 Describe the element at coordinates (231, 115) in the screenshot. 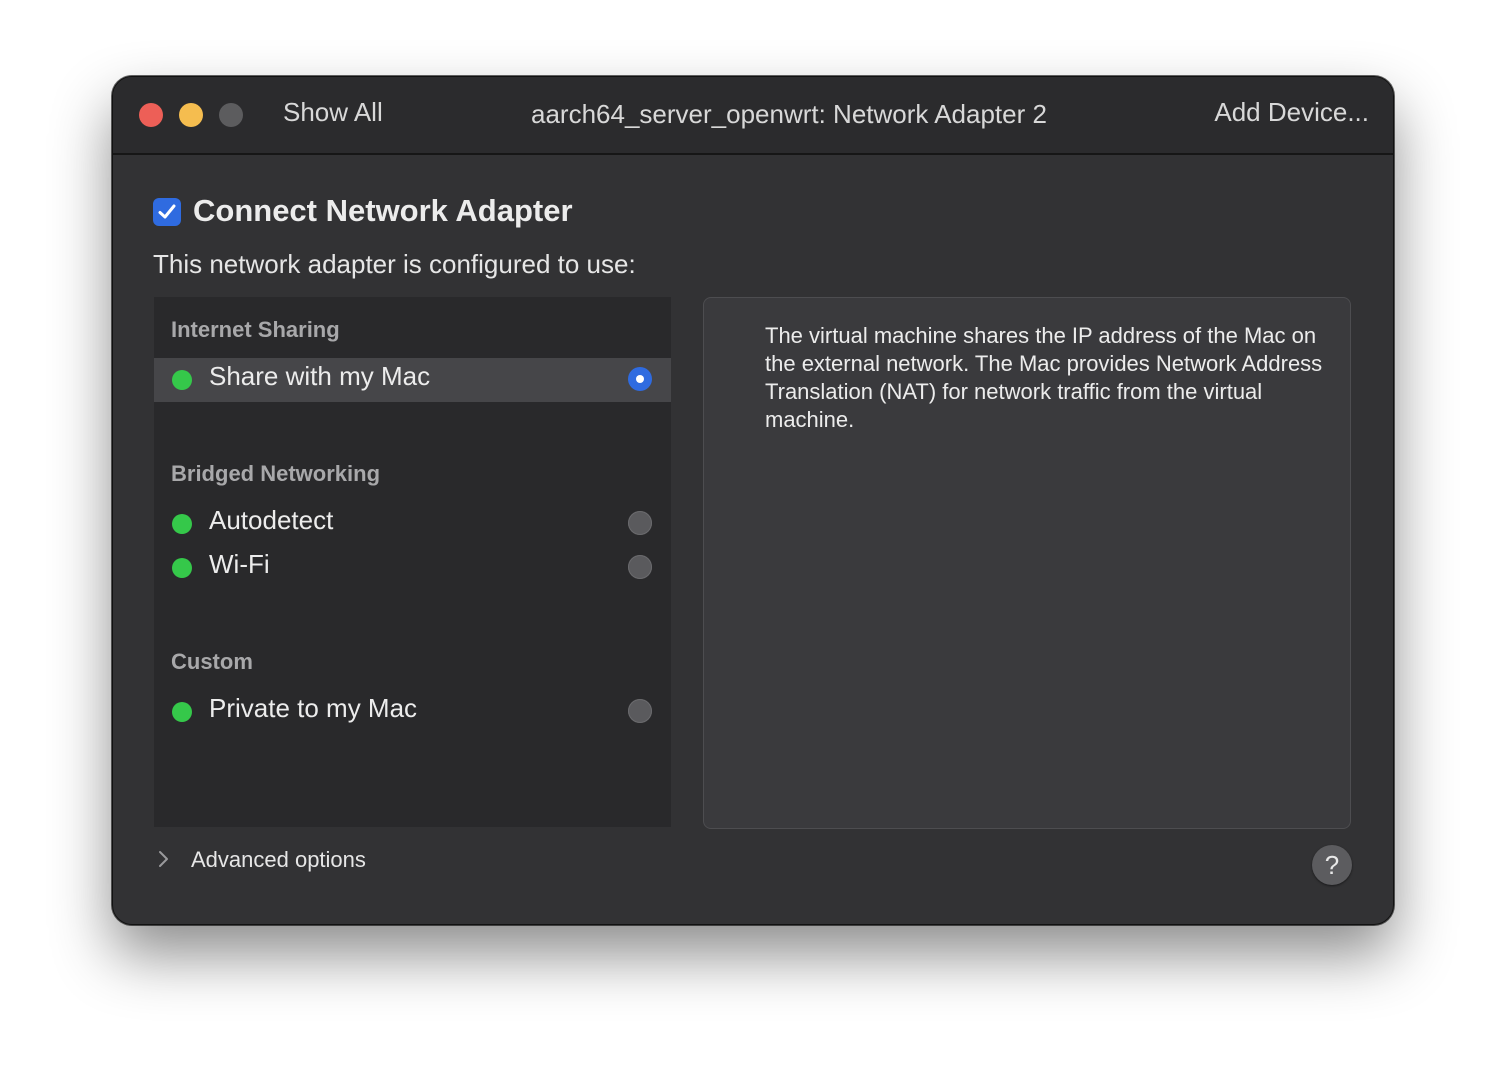

I see `zoom-window-button` at that location.